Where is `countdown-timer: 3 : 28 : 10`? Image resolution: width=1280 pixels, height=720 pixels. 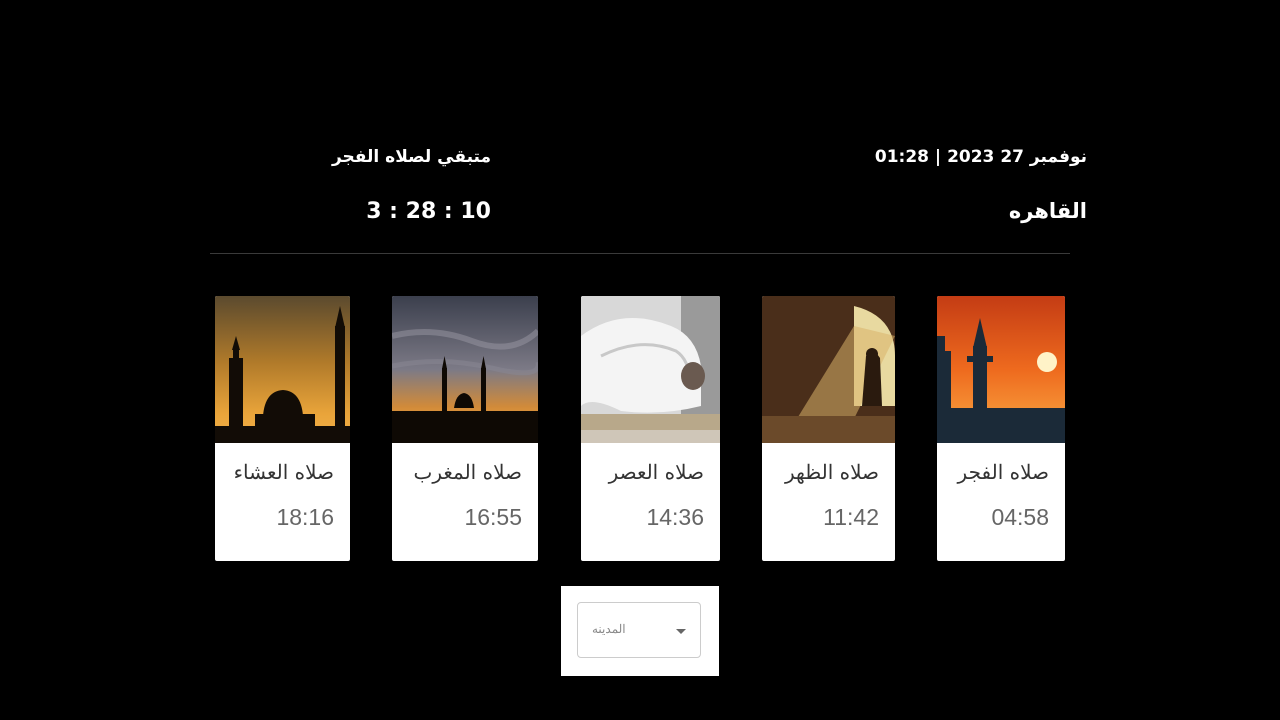
countdown-timer: 3 : 28 : 10 is located at coordinates (428, 211).